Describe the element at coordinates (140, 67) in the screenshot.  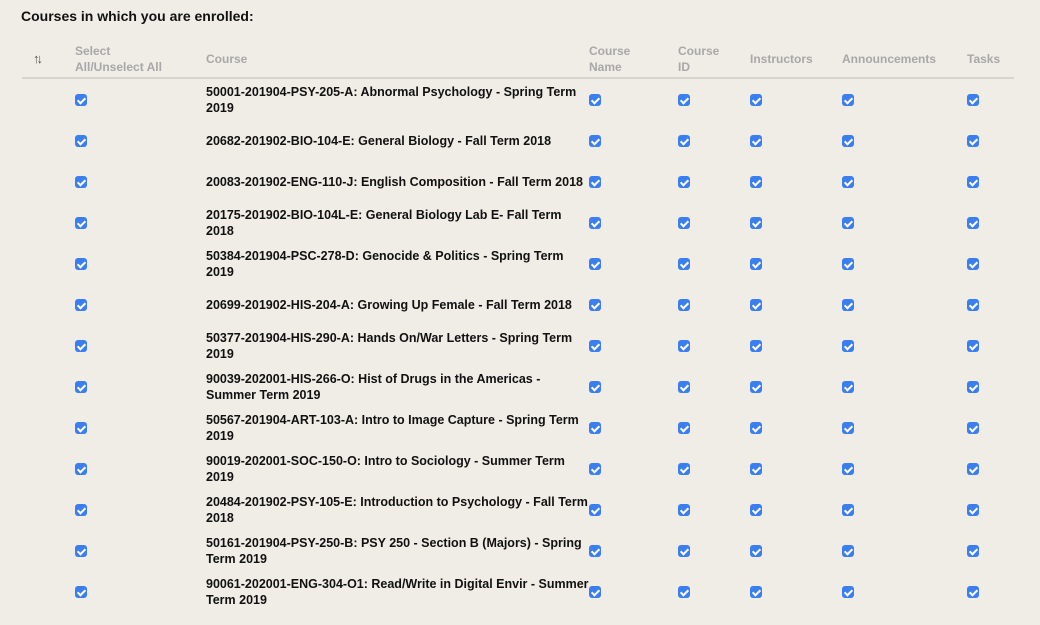
I see `select-all-label-line2: All/Unselect All` at that location.